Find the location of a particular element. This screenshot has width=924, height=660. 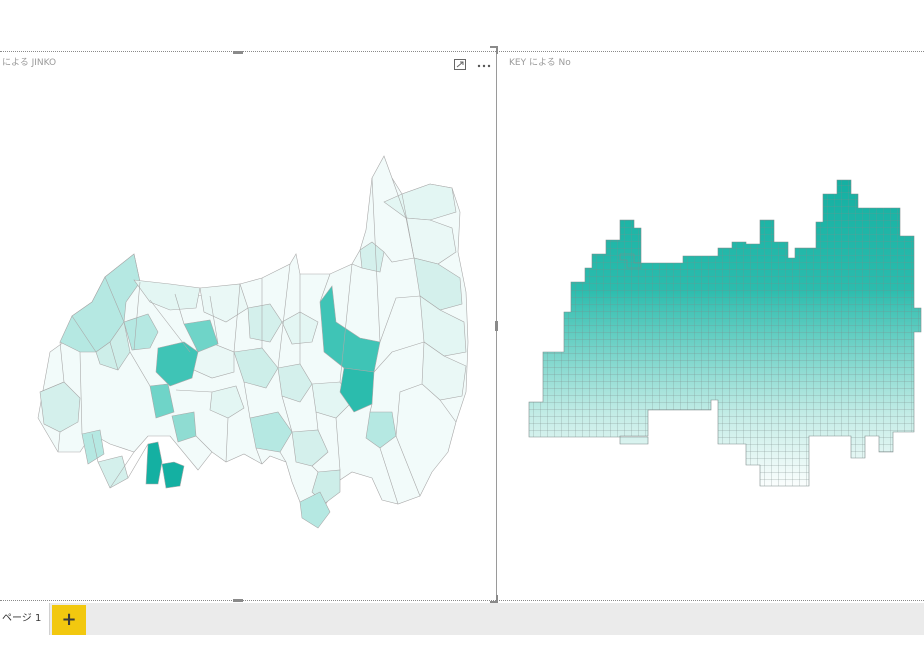

add-page-button: + is located at coordinates (69, 620).